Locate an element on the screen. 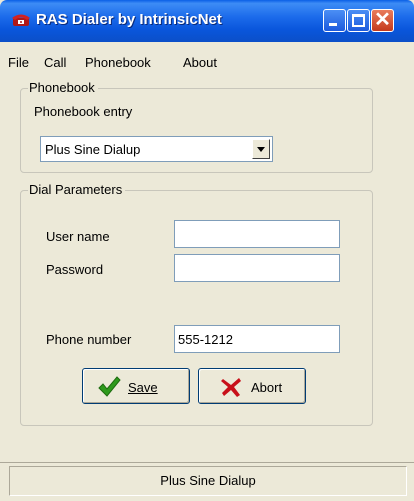 The width and height of the screenshot is (414, 501). title-bar: RAS Dialer by IntrinsicNet ✕ is located at coordinates (207, 21).